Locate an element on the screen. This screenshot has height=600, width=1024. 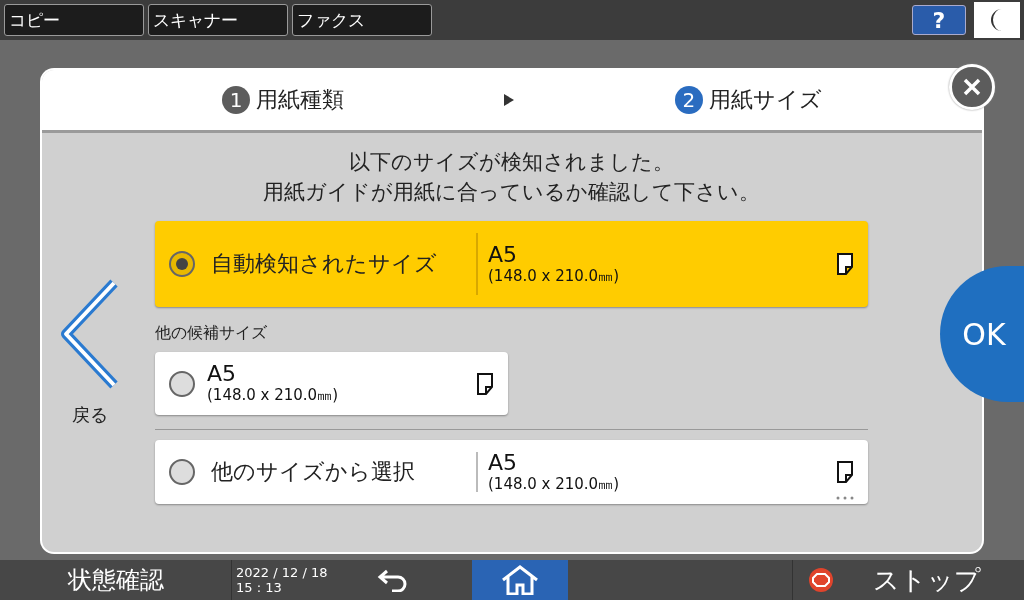
back-button: 戻る is located at coordinates (90, 415).